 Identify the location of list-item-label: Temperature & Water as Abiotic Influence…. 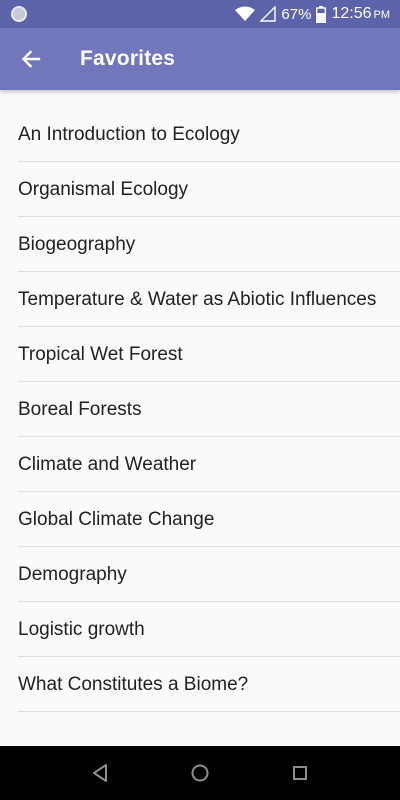
(197, 299).